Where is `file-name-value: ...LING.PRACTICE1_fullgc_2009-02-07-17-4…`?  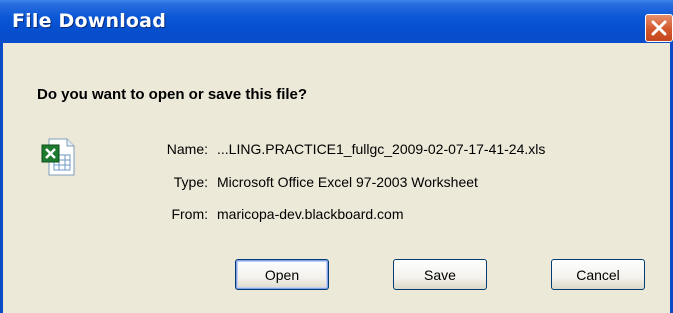 file-name-value: ...LING.PRACTICE1_fullgc_2009-02-07-17-4… is located at coordinates (381, 149).